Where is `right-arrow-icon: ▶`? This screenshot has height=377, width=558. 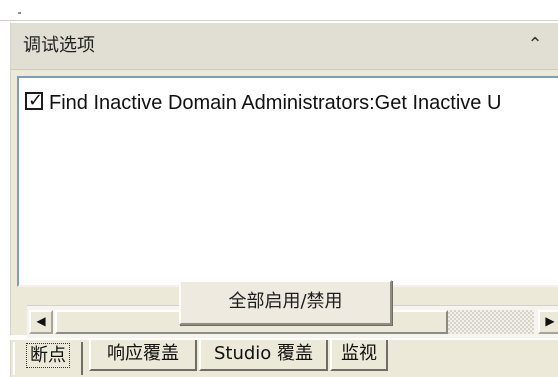 right-arrow-icon: ▶ is located at coordinates (549, 321).